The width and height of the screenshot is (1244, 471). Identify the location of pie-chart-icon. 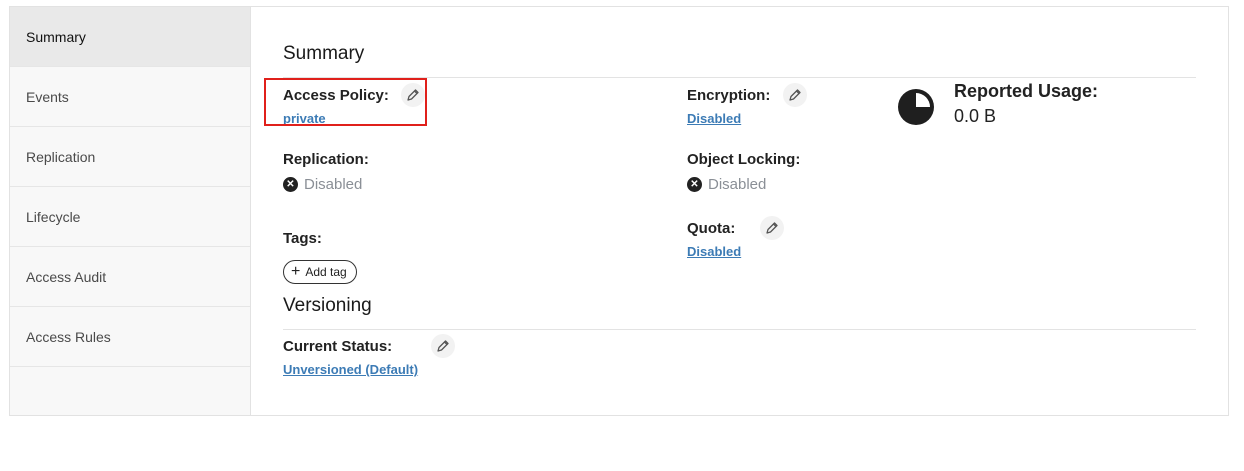
(916, 107).